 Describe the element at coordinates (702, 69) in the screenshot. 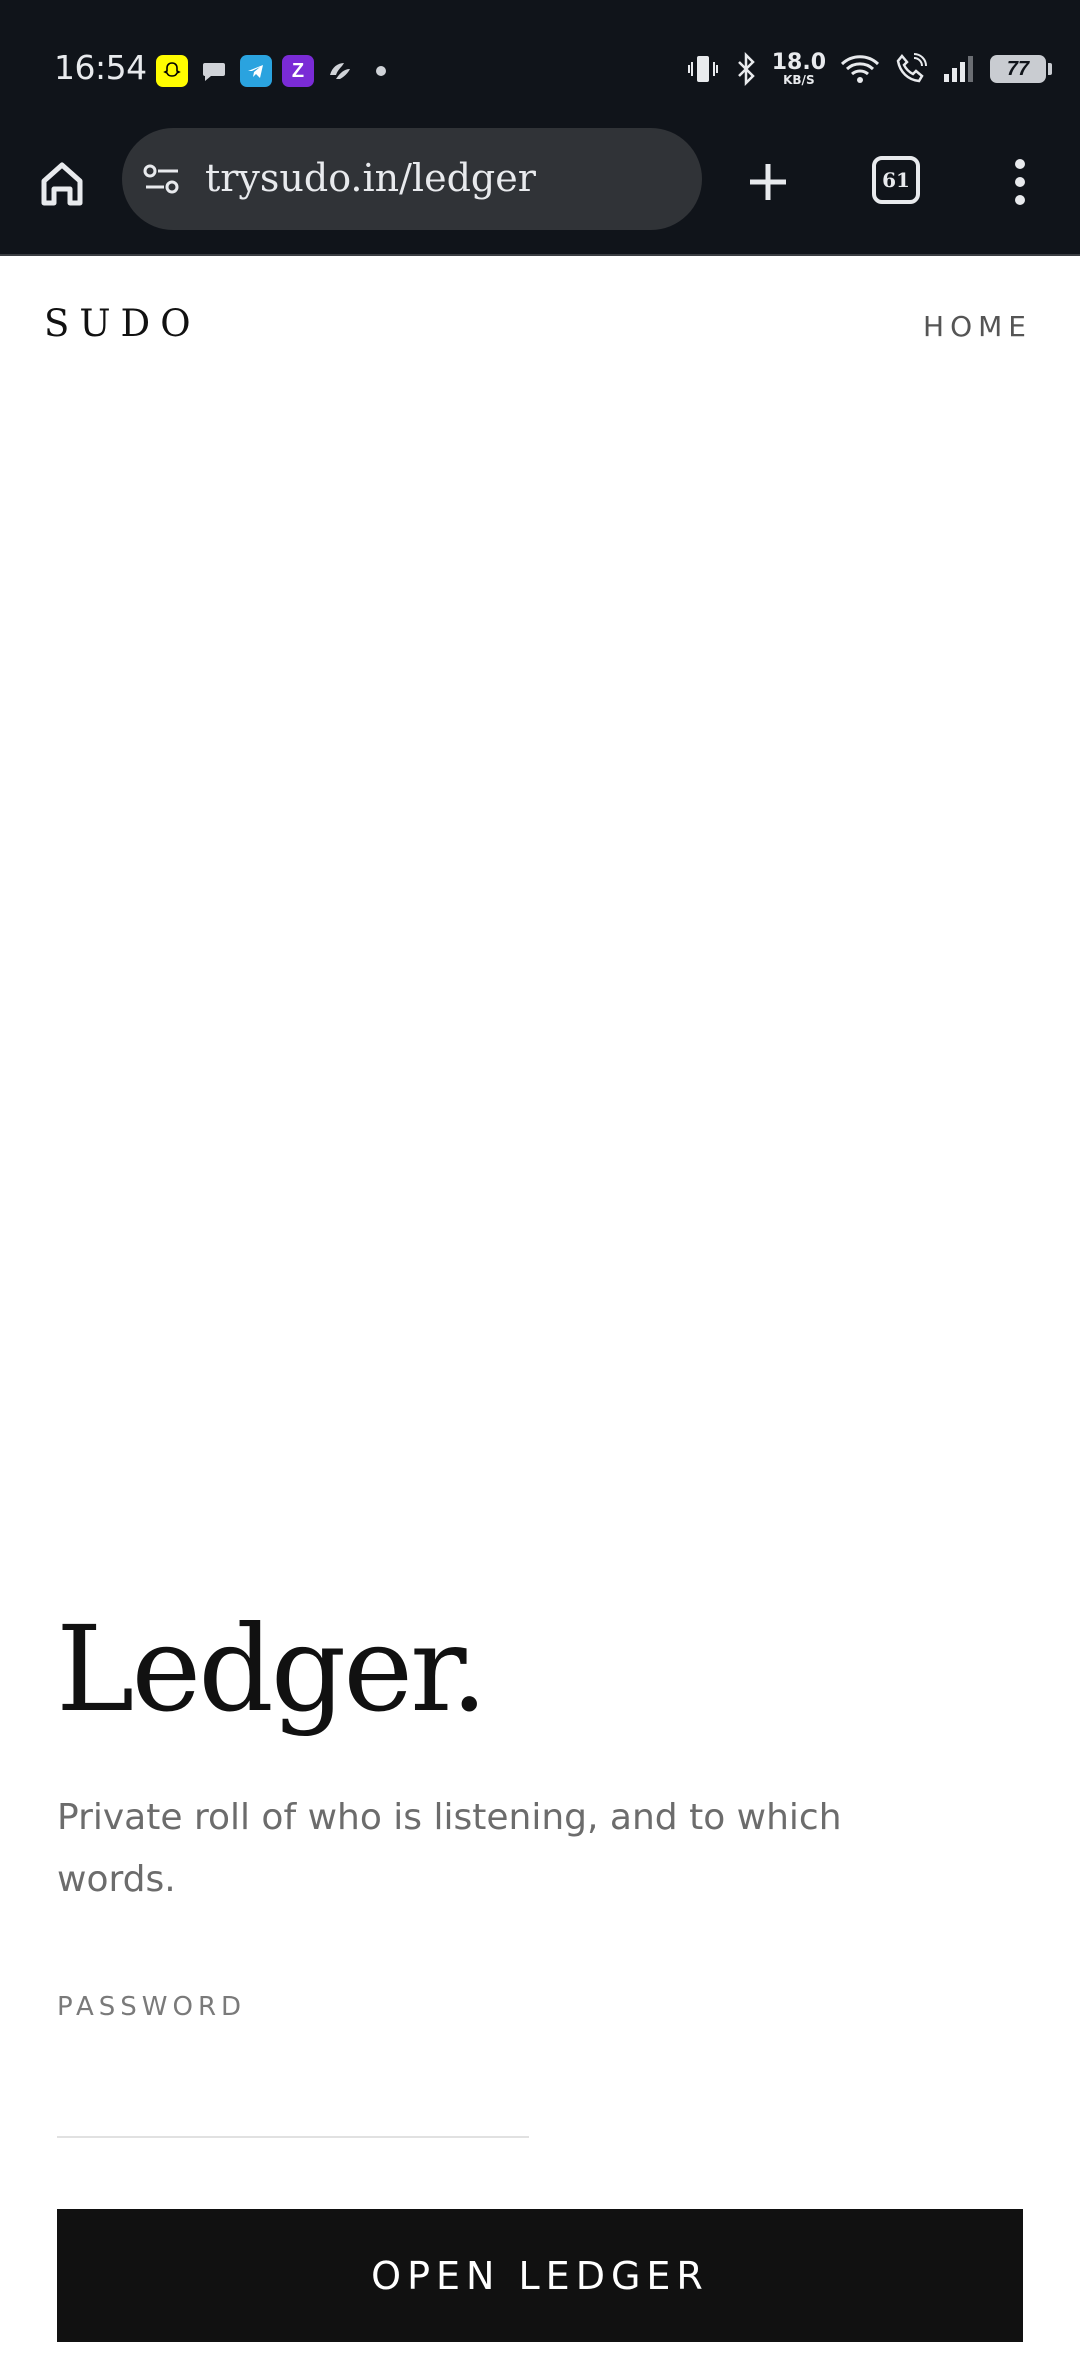

I see `vibrate-icon` at that location.